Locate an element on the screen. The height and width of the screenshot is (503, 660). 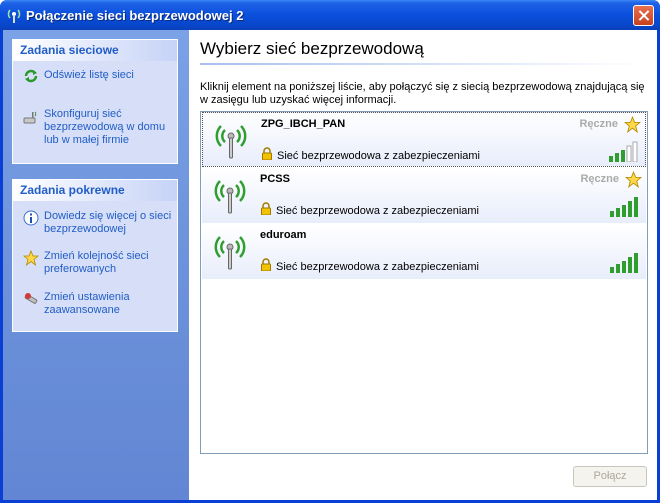
heading-divider is located at coordinates (423, 64).